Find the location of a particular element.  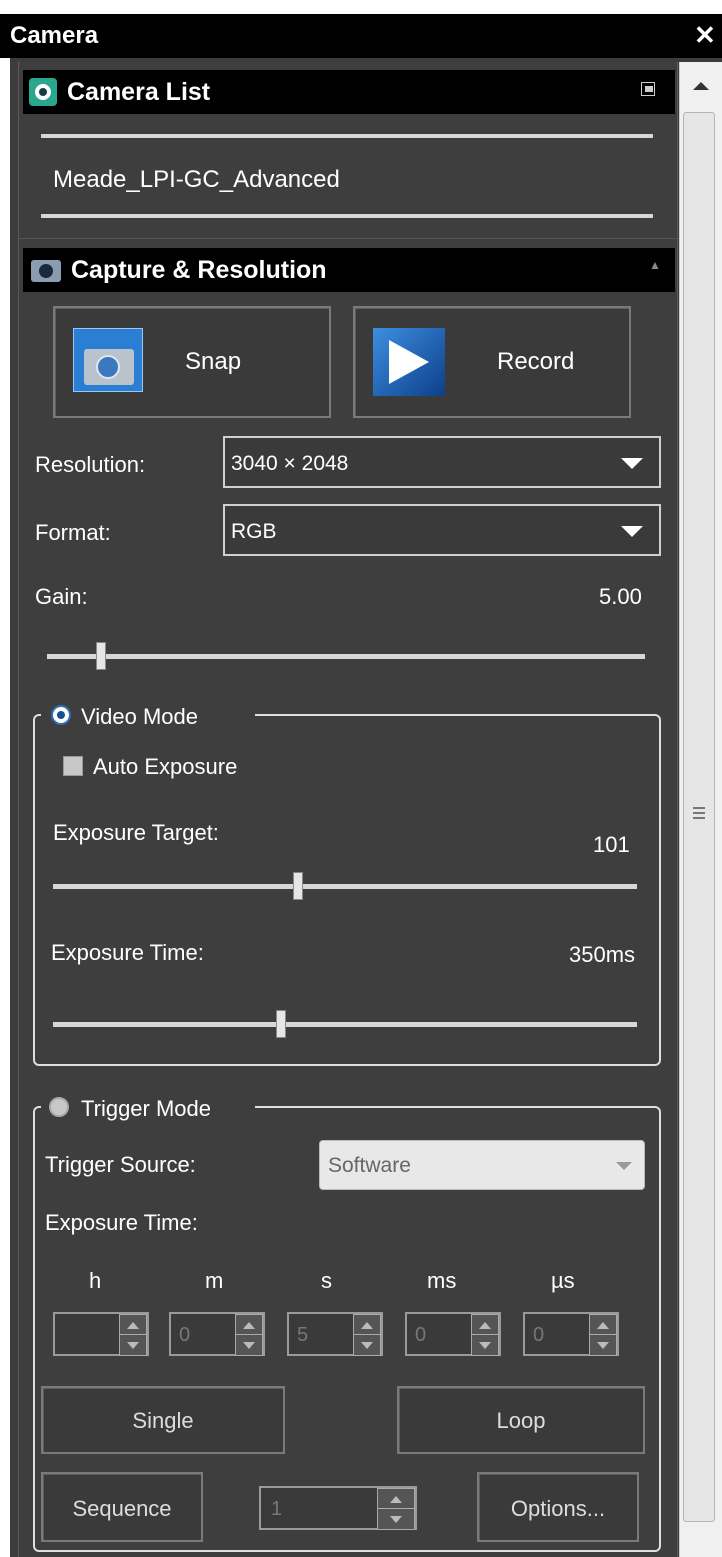

exposure-time-slider-track is located at coordinates (345, 1024).